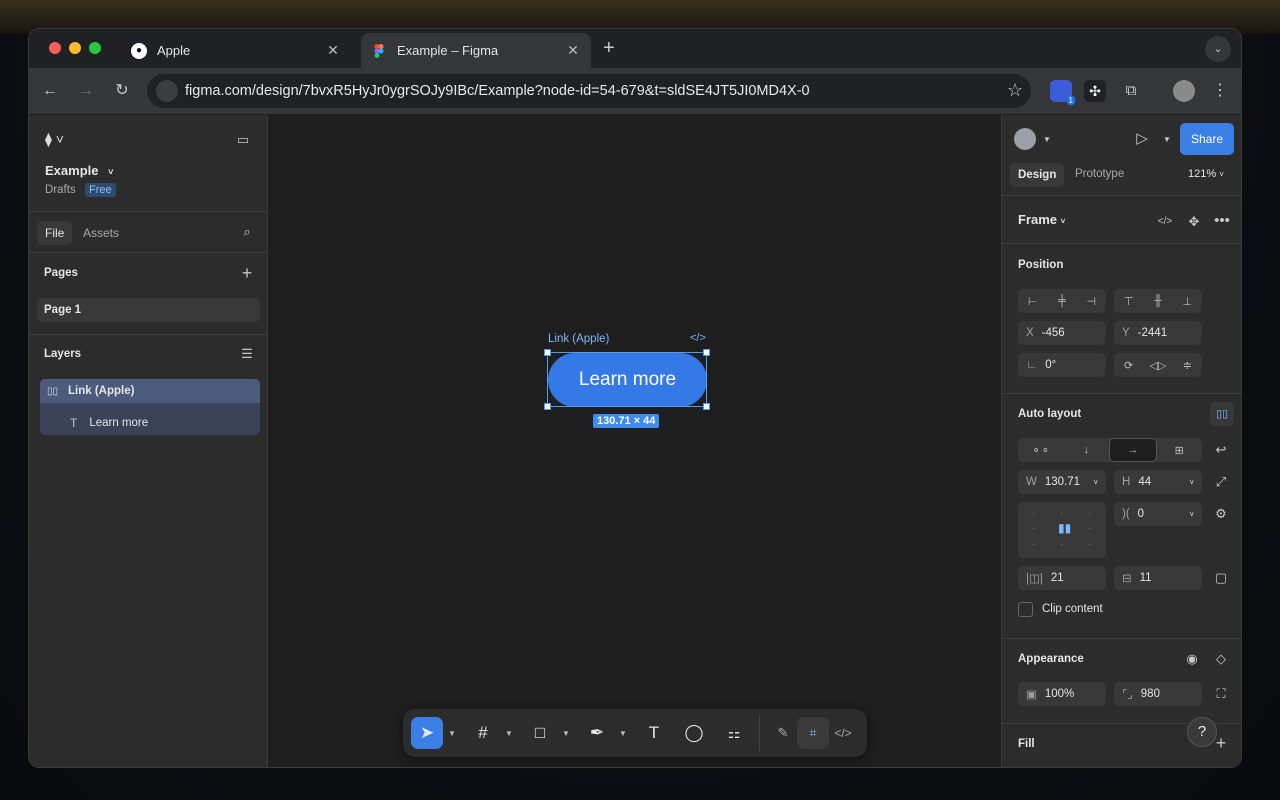 The height and width of the screenshot is (800, 1280). I want to click on width-field: W 130.71 ˅, so click(1062, 482).